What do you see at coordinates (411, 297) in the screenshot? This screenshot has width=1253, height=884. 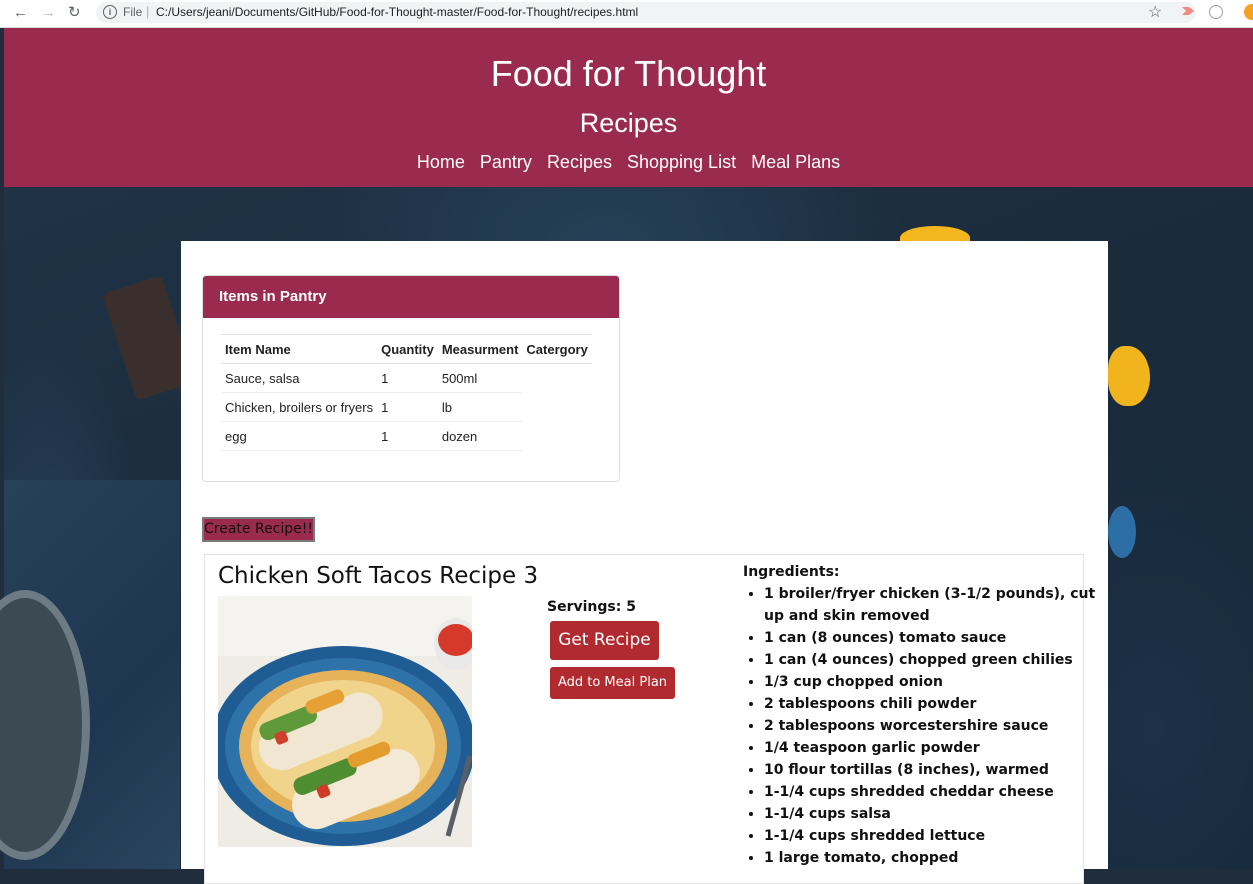 I see `pantry-card-heading: Items in Pantry` at bounding box center [411, 297].